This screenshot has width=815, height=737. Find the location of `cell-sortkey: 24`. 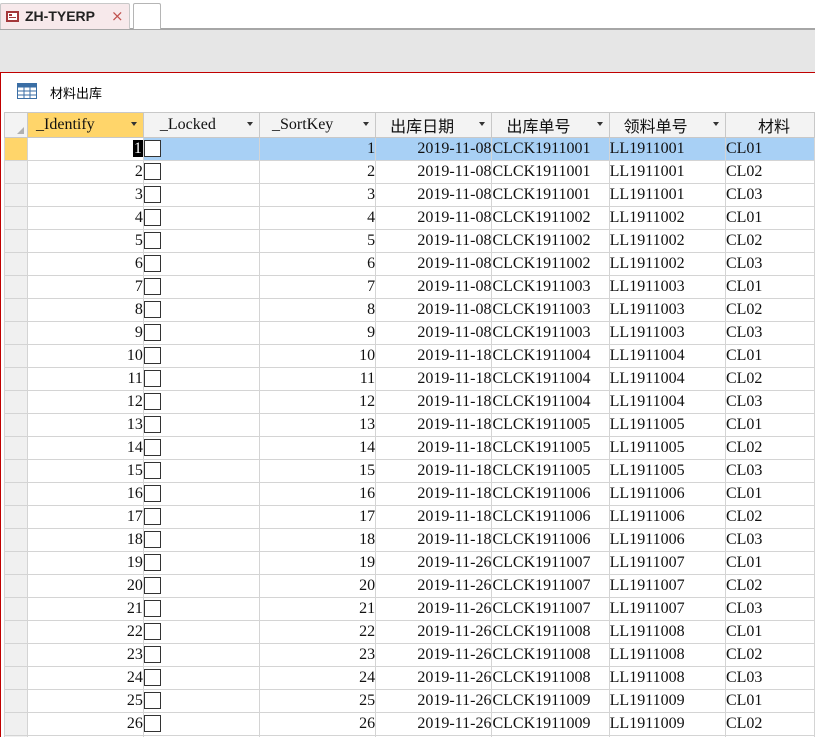

cell-sortkey: 24 is located at coordinates (317, 678).